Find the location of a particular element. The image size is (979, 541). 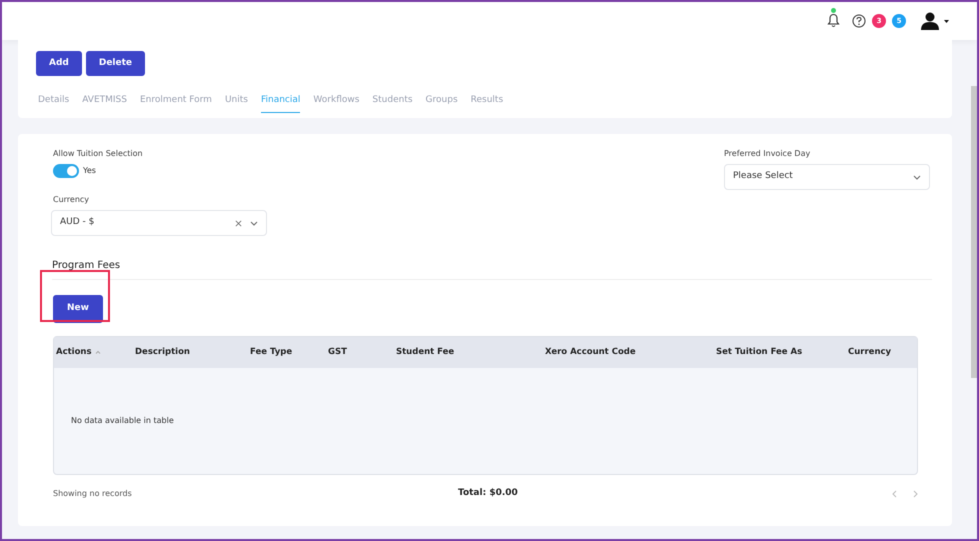

column-header: Fee Type is located at coordinates (287, 352).